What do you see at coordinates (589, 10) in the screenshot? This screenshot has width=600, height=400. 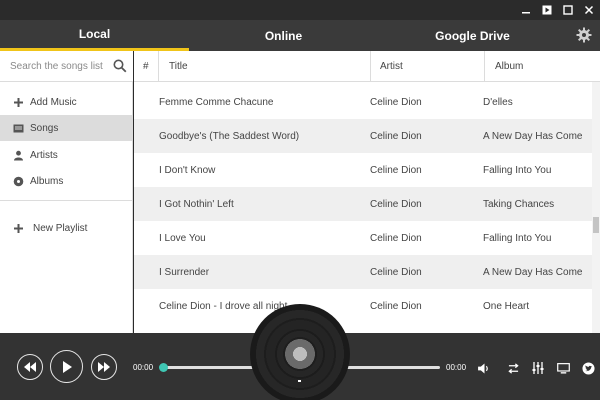 I see `close-icon` at bounding box center [589, 10].